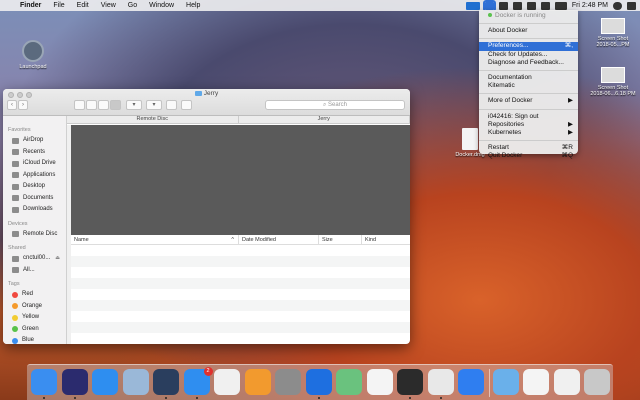 This screenshot has height=400, width=640. I want to click on terminal-icon, so click(410, 382).